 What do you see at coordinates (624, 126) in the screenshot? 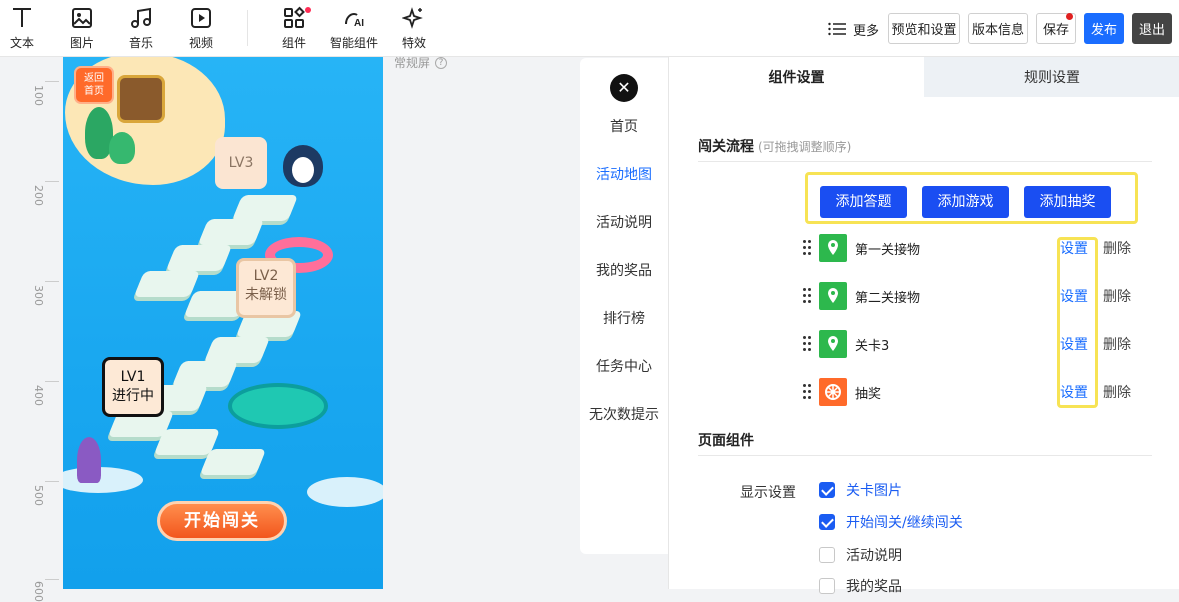
I see `nav-item-home: 首页` at bounding box center [624, 126].